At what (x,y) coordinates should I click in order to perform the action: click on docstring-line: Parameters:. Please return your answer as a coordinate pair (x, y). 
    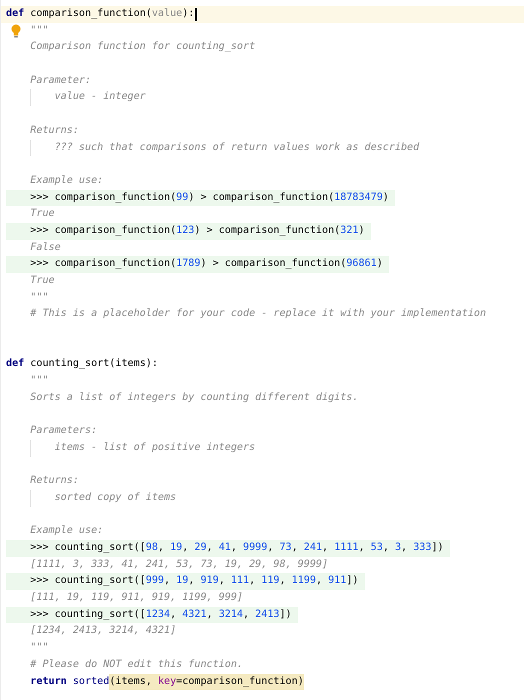
    Looking at the image, I should click on (64, 431).